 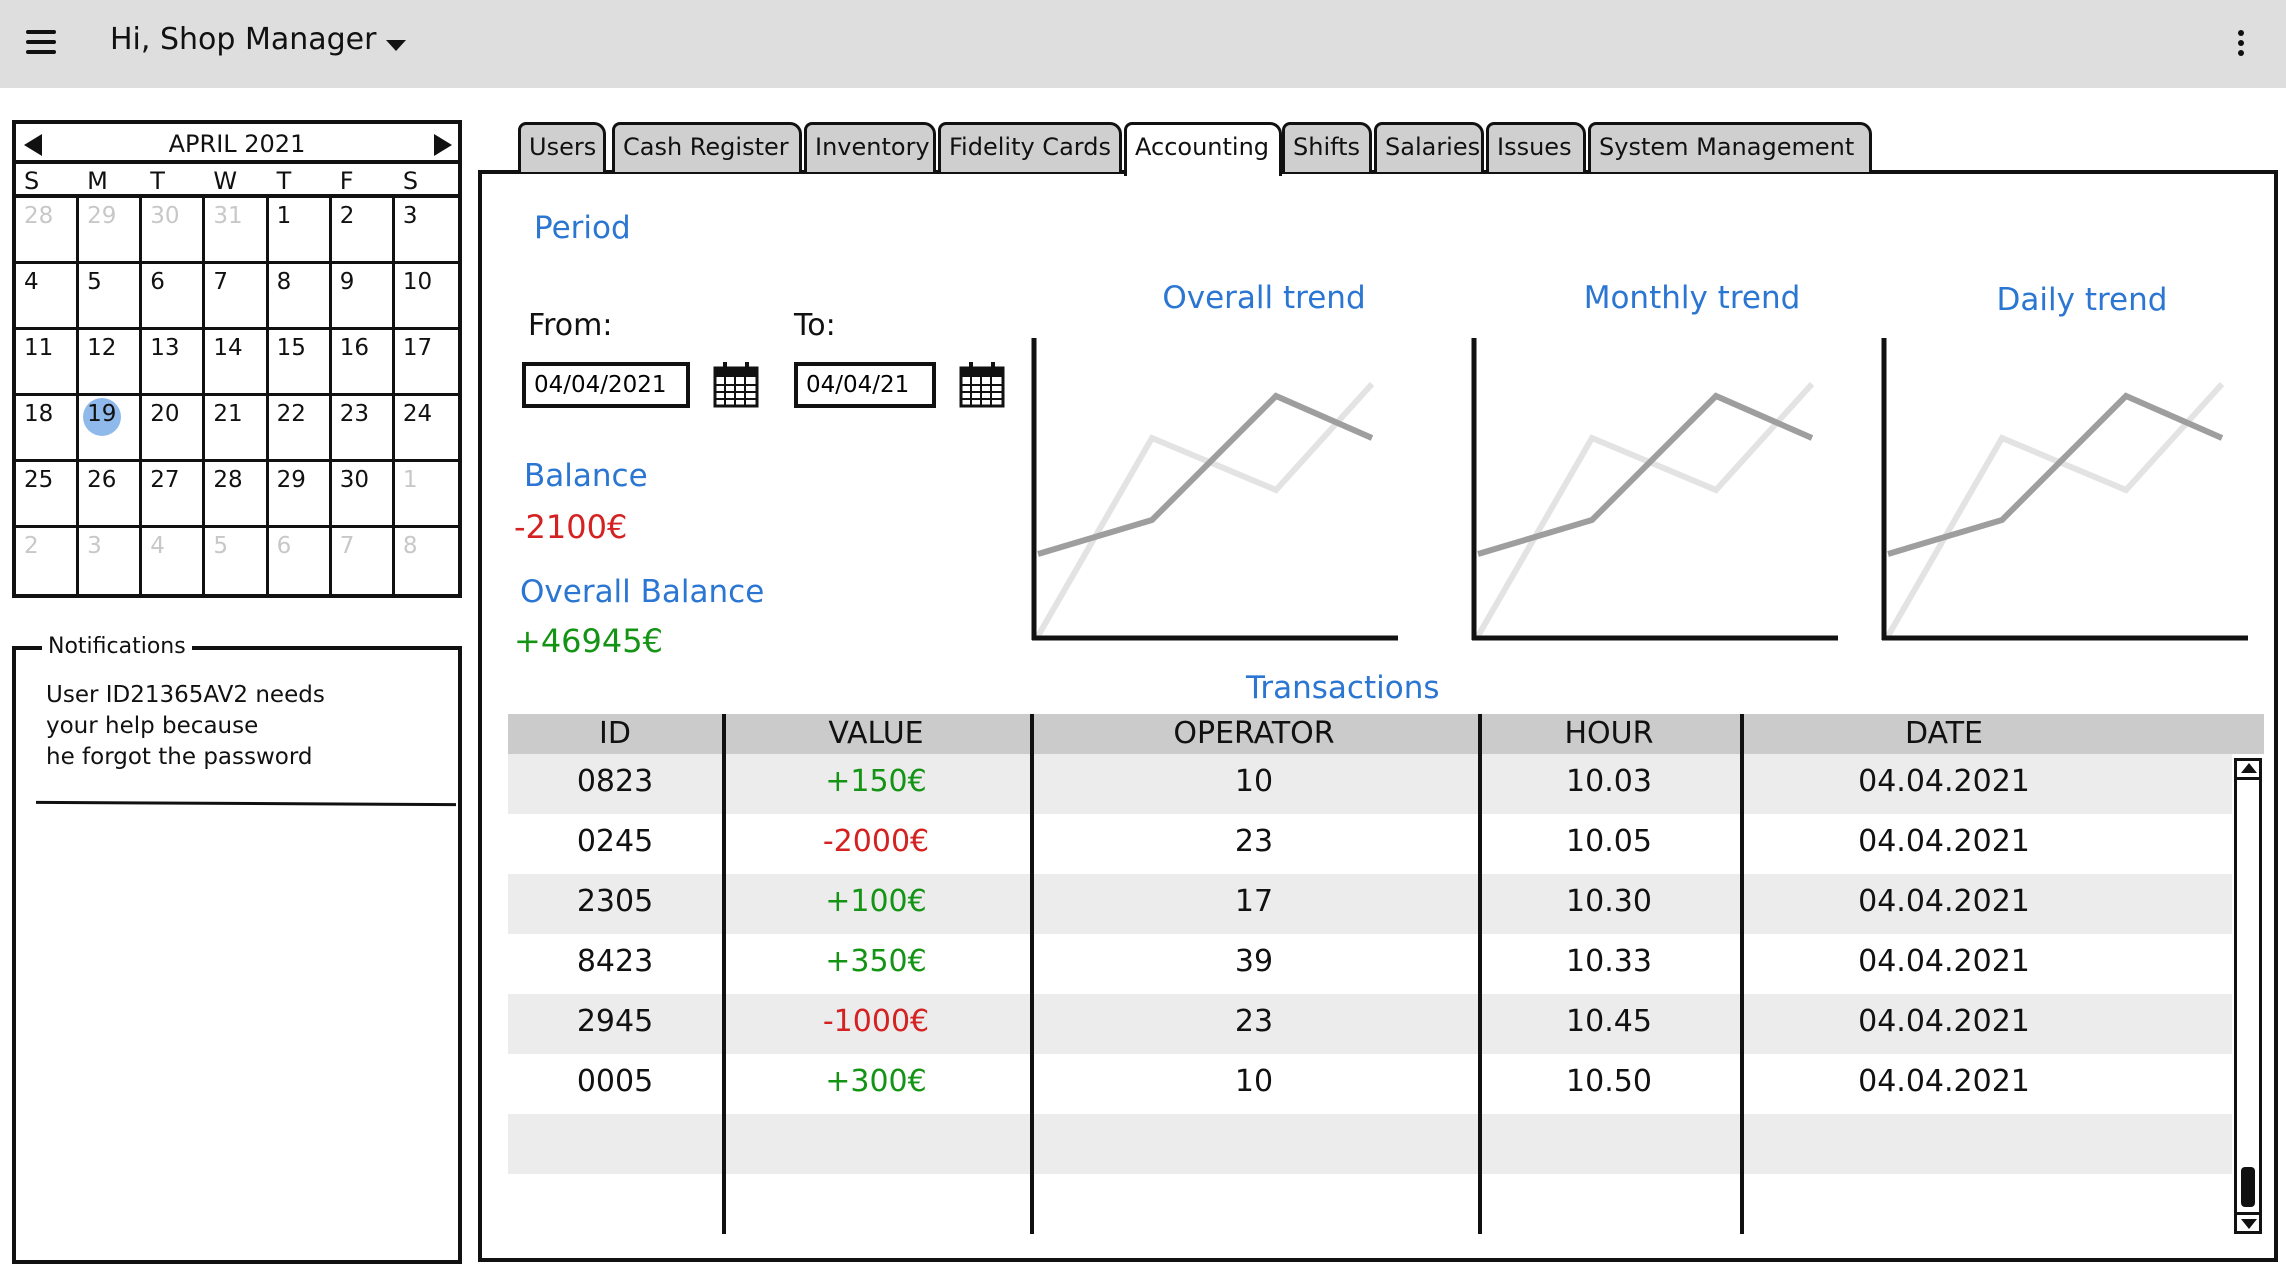 What do you see at coordinates (2248, 996) in the screenshot?
I see `table-scrollbar` at bounding box center [2248, 996].